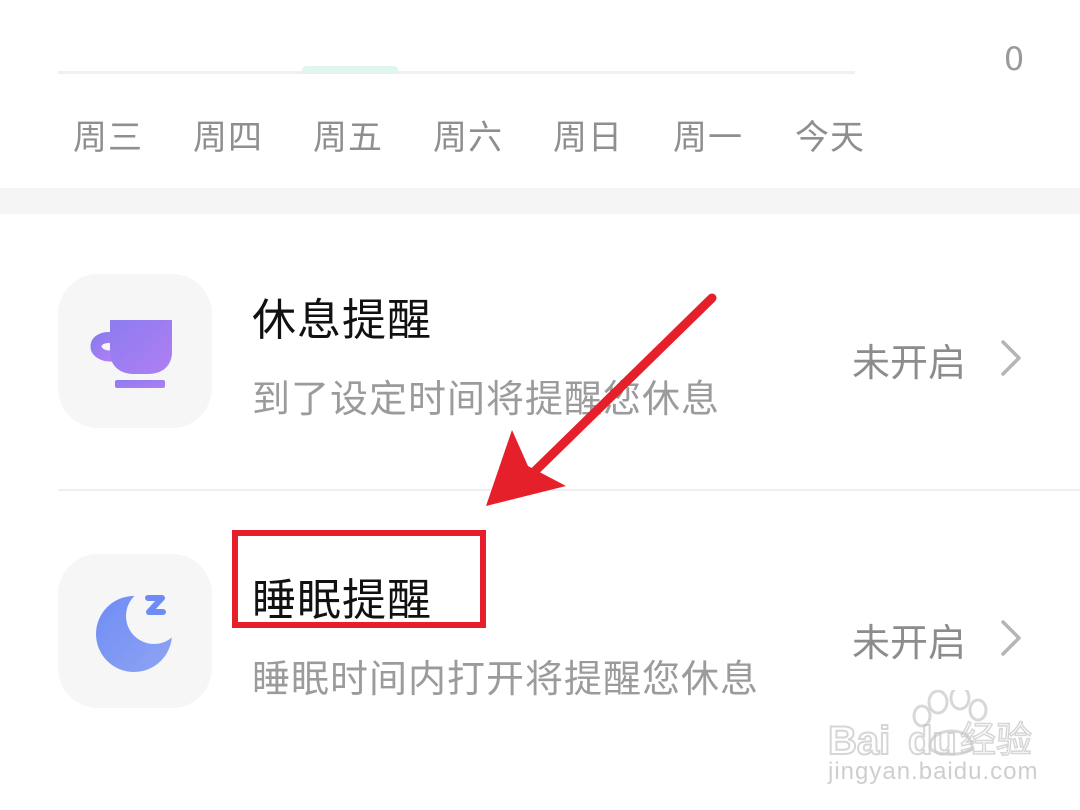 Image resolution: width=1080 pixels, height=810 pixels. I want to click on day-label-wednesday: 周三, so click(108, 134).